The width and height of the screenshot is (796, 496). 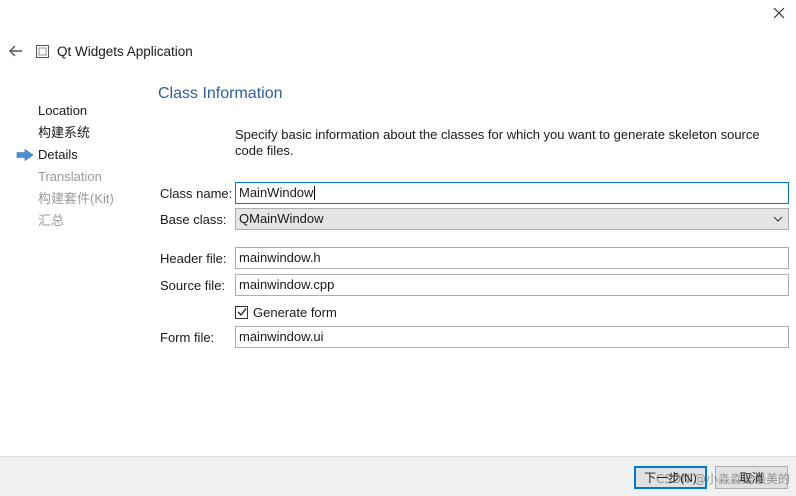 I want to click on generate-form-checkbox, so click(x=241, y=312).